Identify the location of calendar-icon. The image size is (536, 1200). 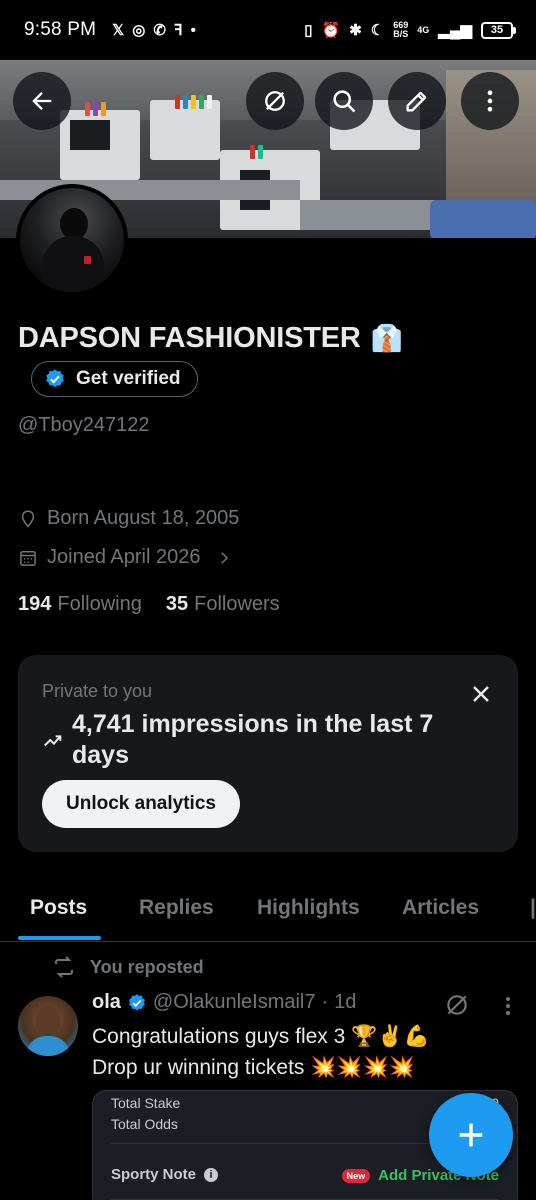
(28, 558).